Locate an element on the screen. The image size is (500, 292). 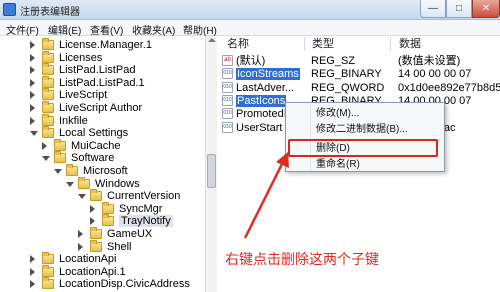
tree-node-label: SyncMgr is located at coordinates (140, 209).